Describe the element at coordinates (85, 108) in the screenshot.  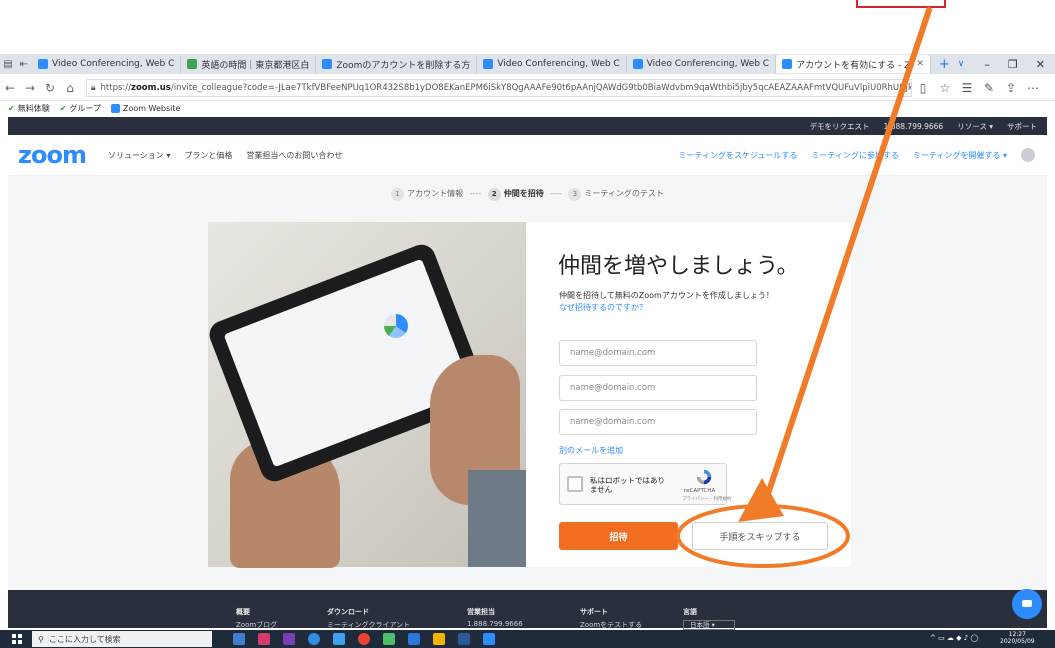
I see `favorite-label: グループ` at that location.